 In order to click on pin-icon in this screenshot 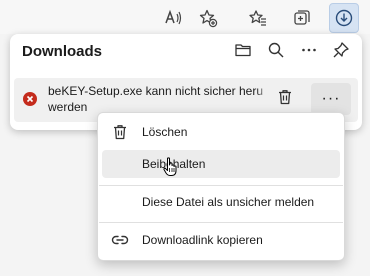, I will do `click(341, 52)`.